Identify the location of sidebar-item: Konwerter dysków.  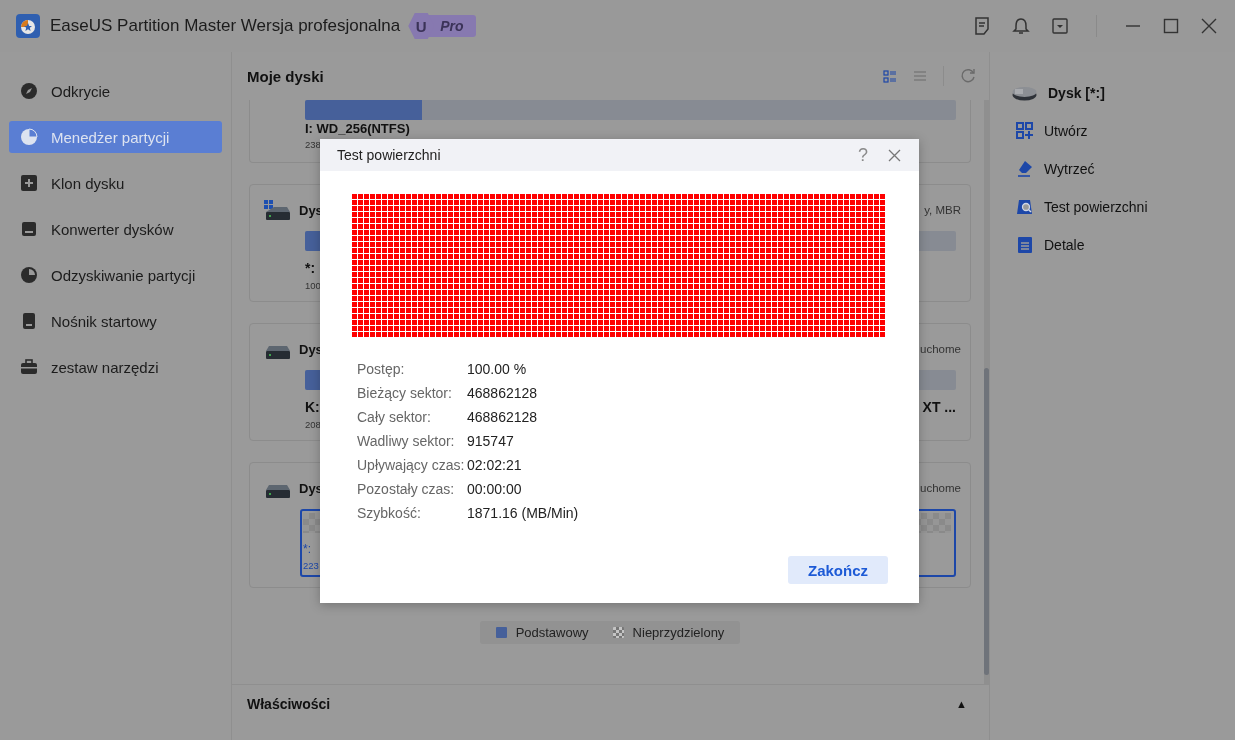
(115, 229).